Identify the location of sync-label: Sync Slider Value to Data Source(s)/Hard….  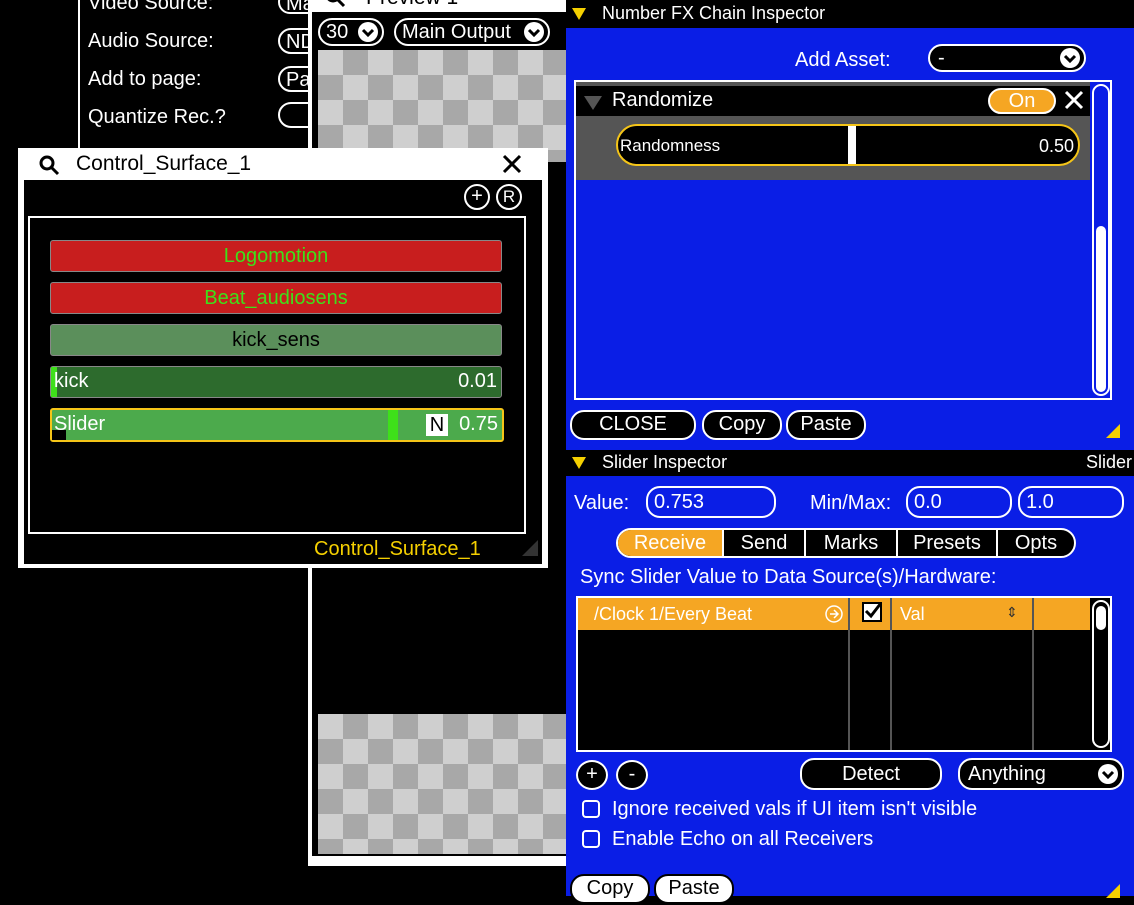
(788, 577).